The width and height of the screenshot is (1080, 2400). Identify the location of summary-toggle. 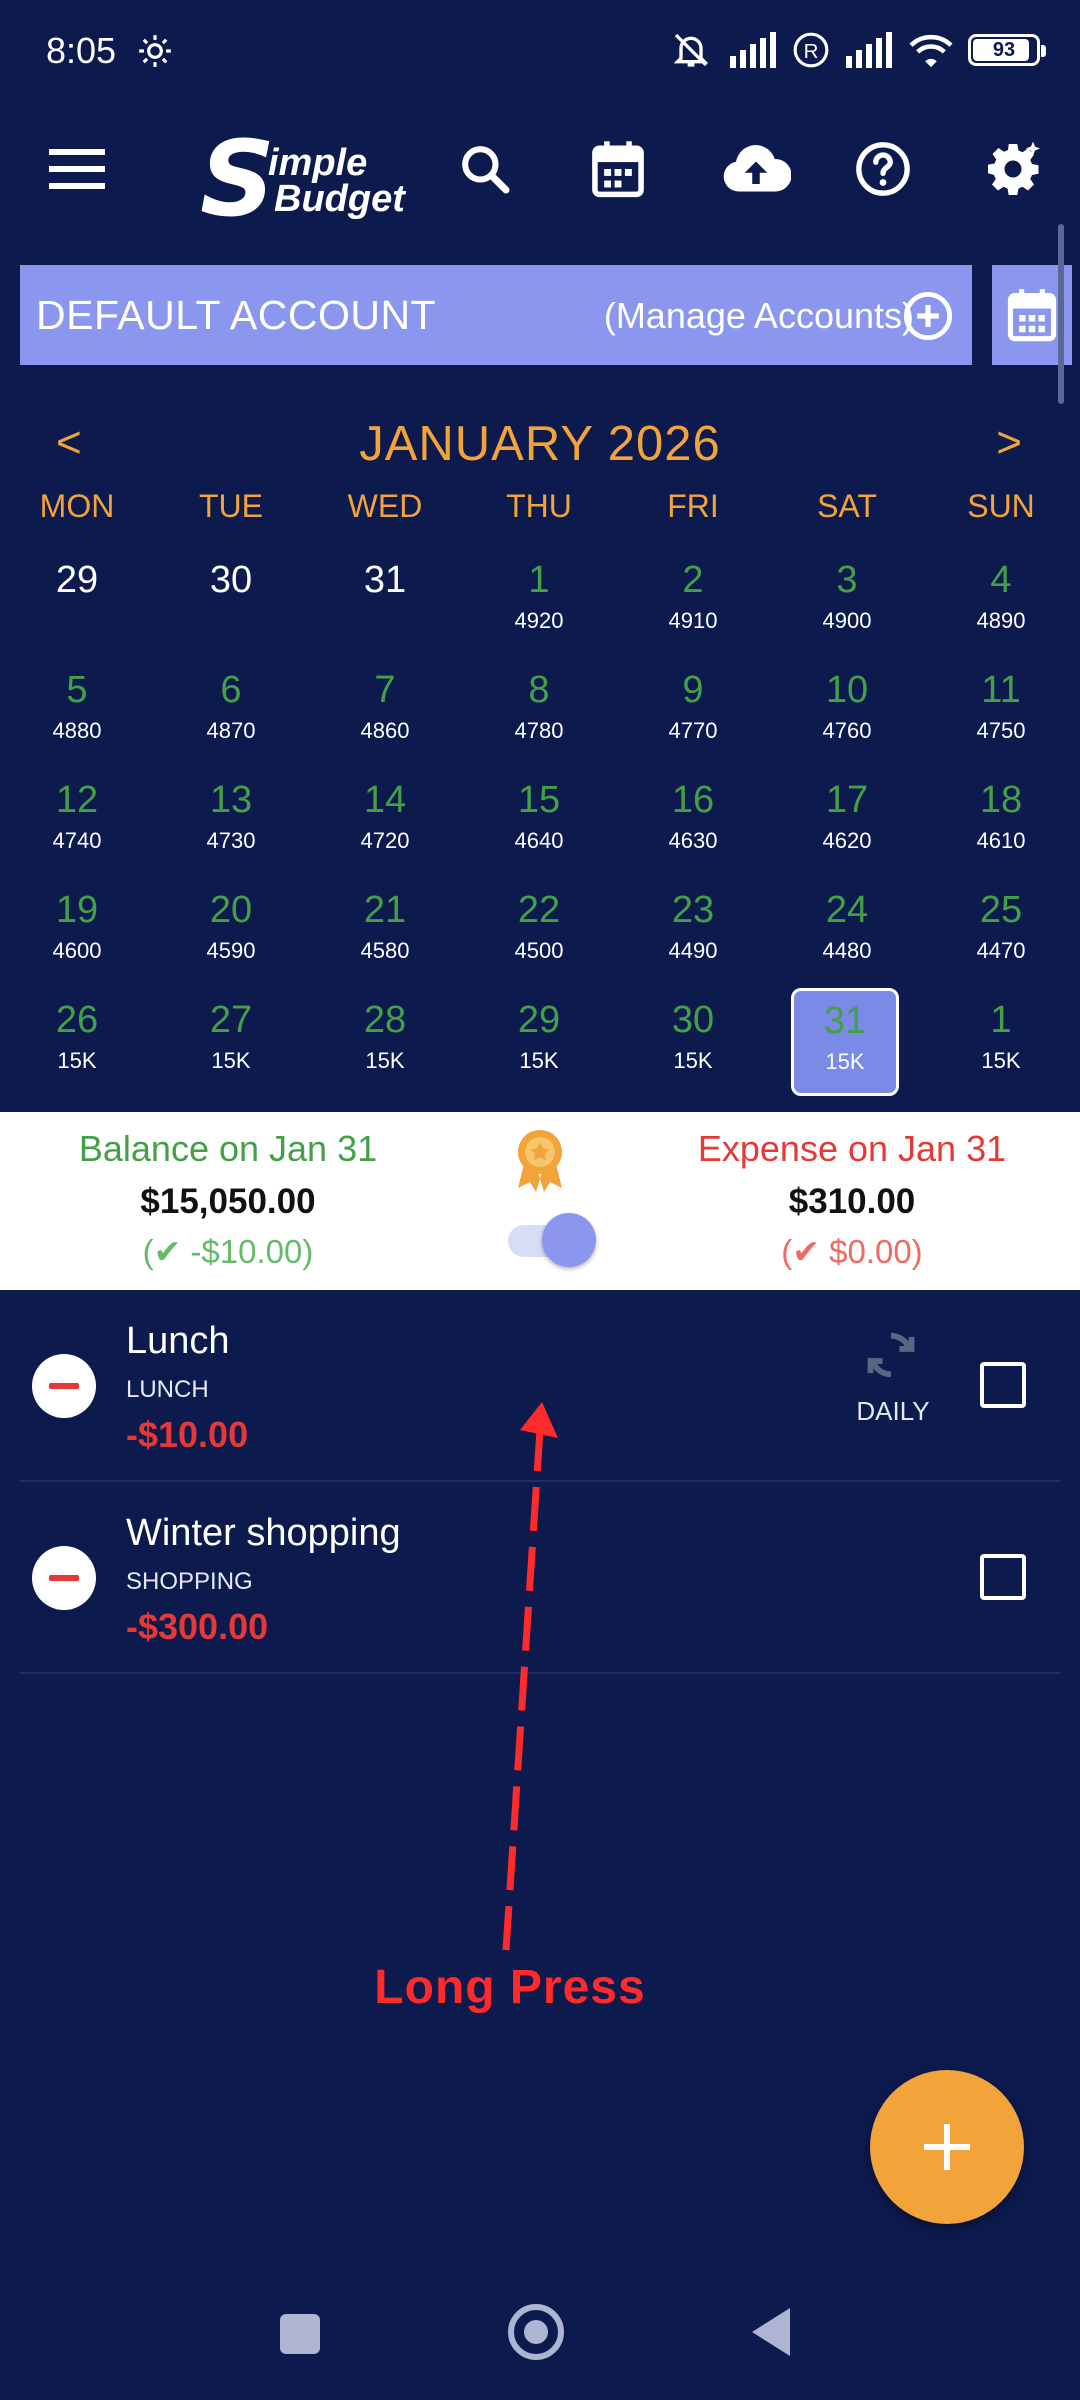
(551, 1240).